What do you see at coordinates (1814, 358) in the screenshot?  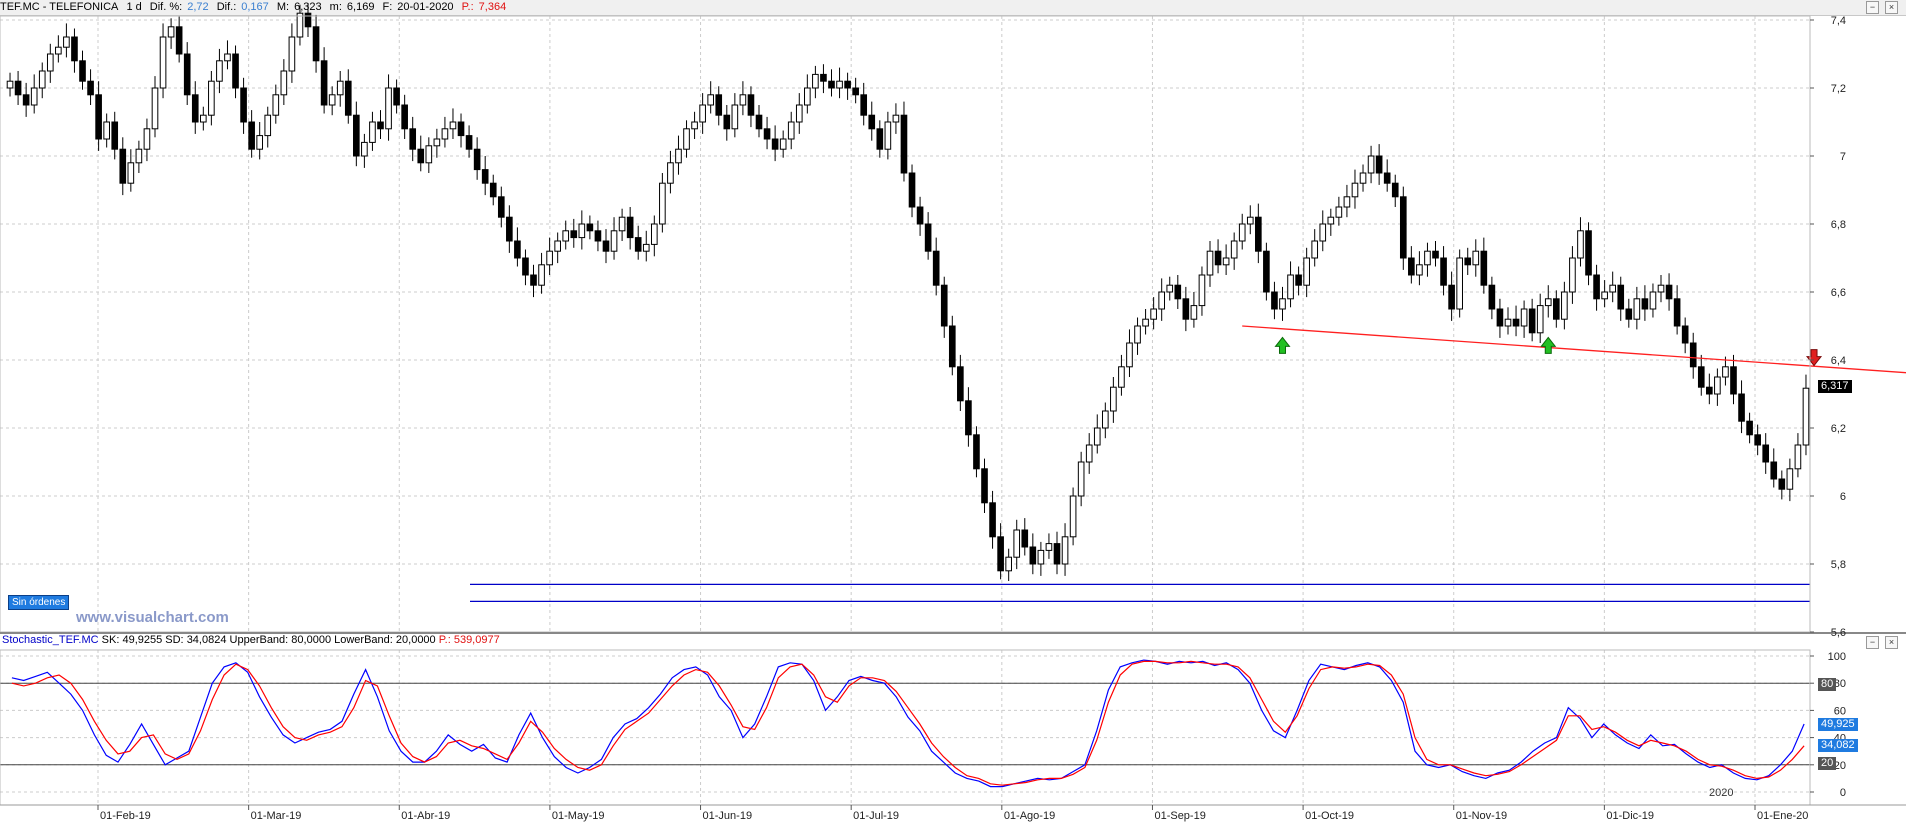 I see `sell-signal-arrow-icon` at bounding box center [1814, 358].